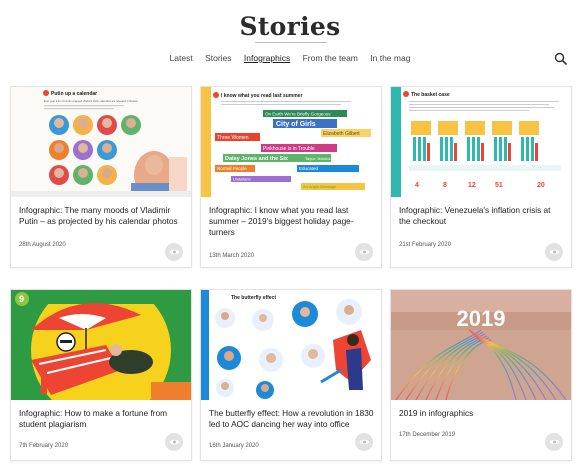 The width and height of the screenshot is (580, 475). Describe the element at coordinates (74, 94) in the screenshot. I see `thumb-heading: Putin up a calendar` at that location.